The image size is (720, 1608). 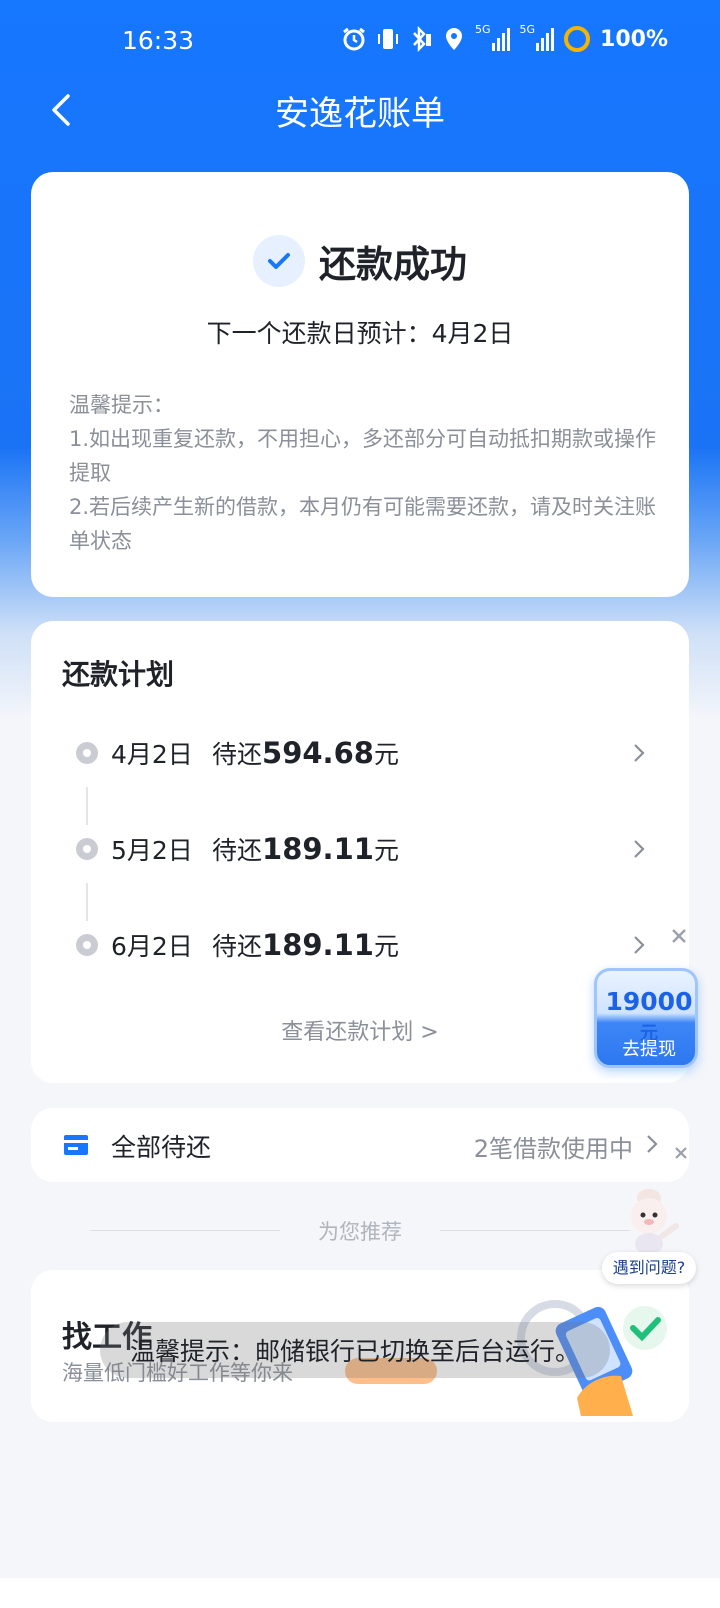 What do you see at coordinates (355, 1350) in the screenshot?
I see `toast-message: 温馨提示：邮储银行已切换至后台运行。` at bounding box center [355, 1350].